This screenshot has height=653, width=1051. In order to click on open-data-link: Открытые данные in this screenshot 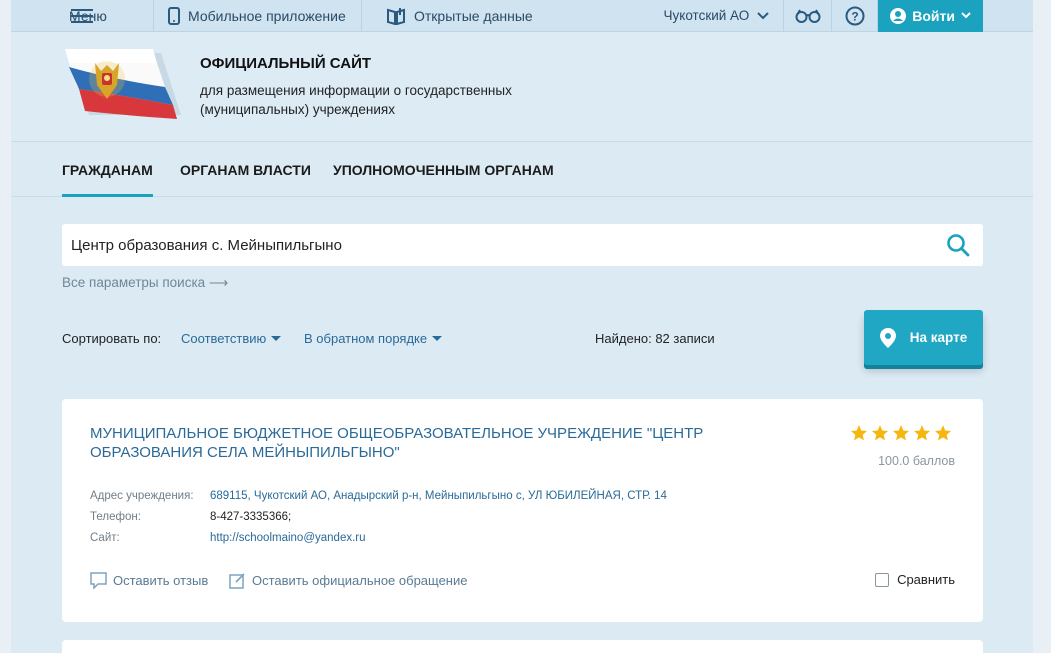, I will do `click(454, 16)`.